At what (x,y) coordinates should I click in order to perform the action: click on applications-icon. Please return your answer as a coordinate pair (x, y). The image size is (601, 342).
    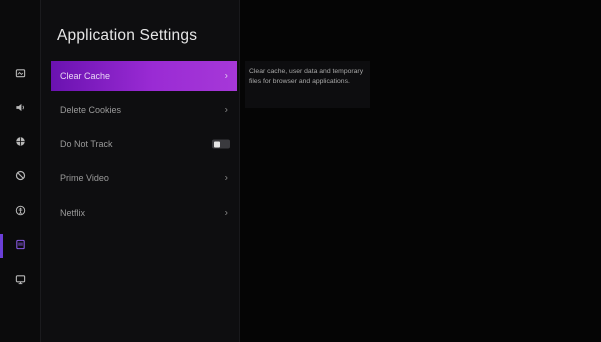
    Looking at the image, I should click on (20, 246).